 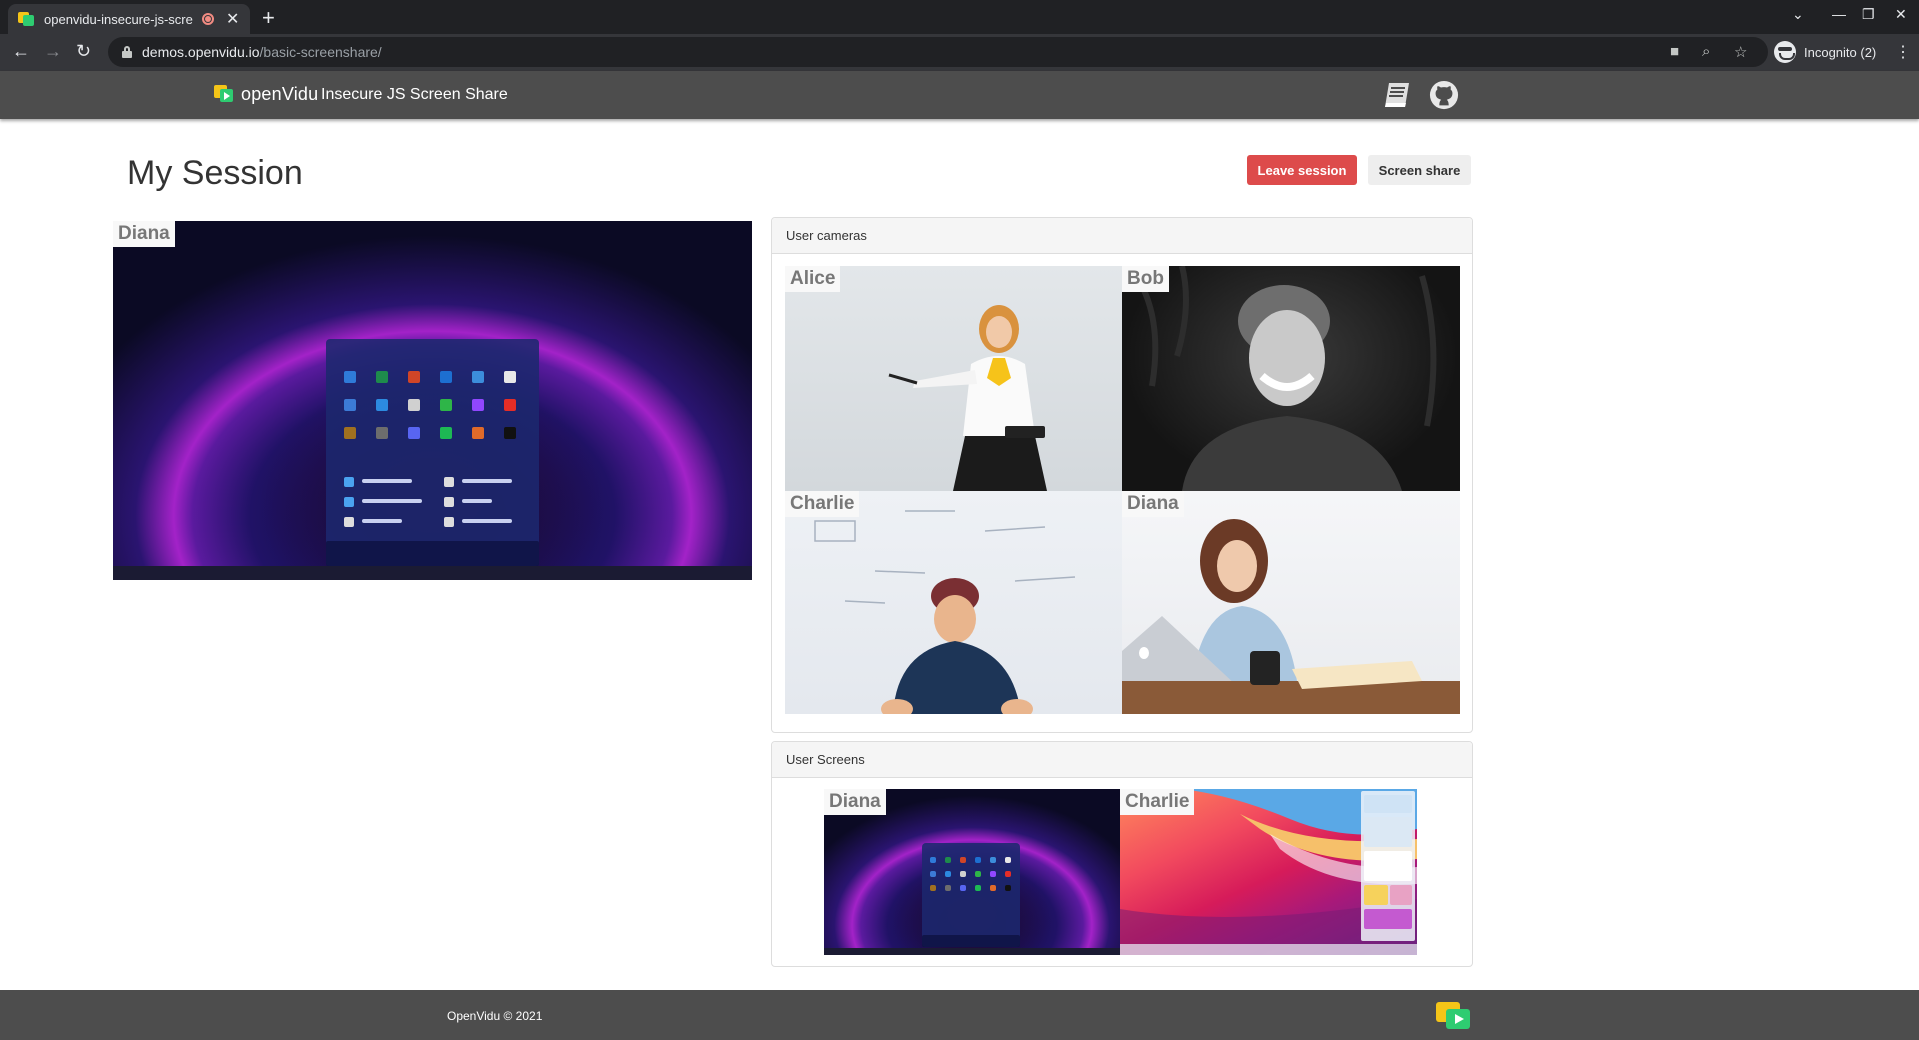 I want to click on openvidu-favicon-icon, so click(x=26, y=19).